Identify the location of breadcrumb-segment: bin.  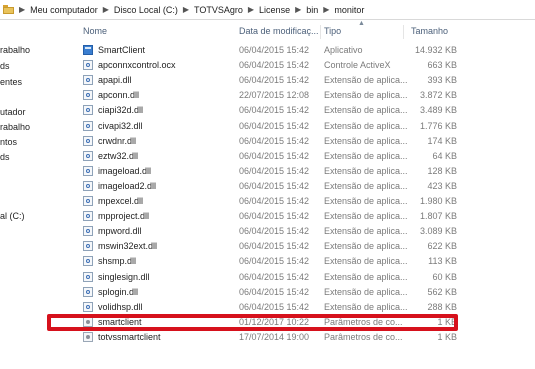
(312, 10).